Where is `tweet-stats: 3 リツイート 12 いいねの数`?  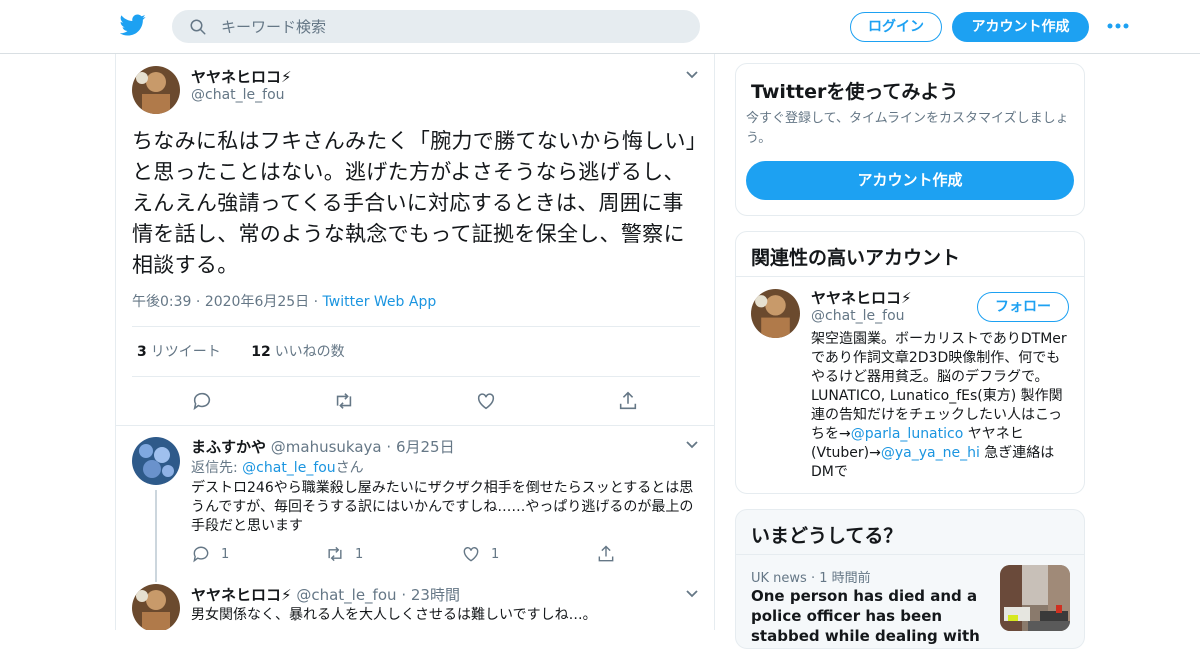
tweet-stats: 3 リツイート 12 いいねの数 is located at coordinates (254, 351).